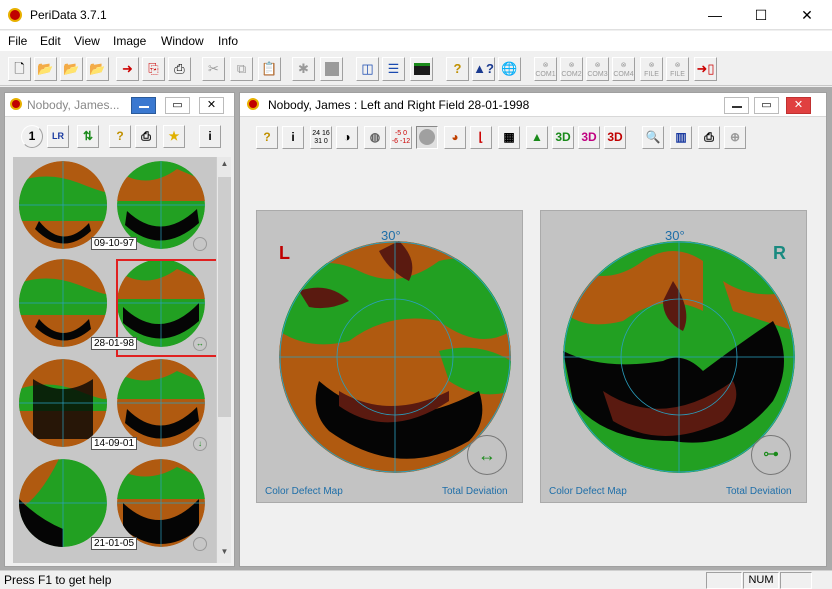  Describe the element at coordinates (766, 105) in the screenshot. I see `field-maximize-button: ▭` at that location.